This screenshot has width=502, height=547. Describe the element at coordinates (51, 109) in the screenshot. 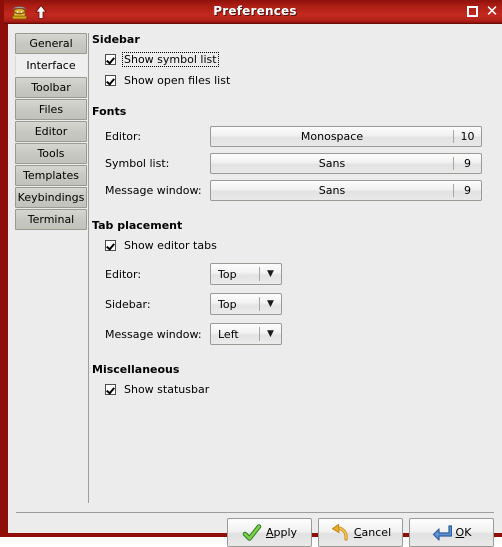

I see `tab-files: Files` at that location.